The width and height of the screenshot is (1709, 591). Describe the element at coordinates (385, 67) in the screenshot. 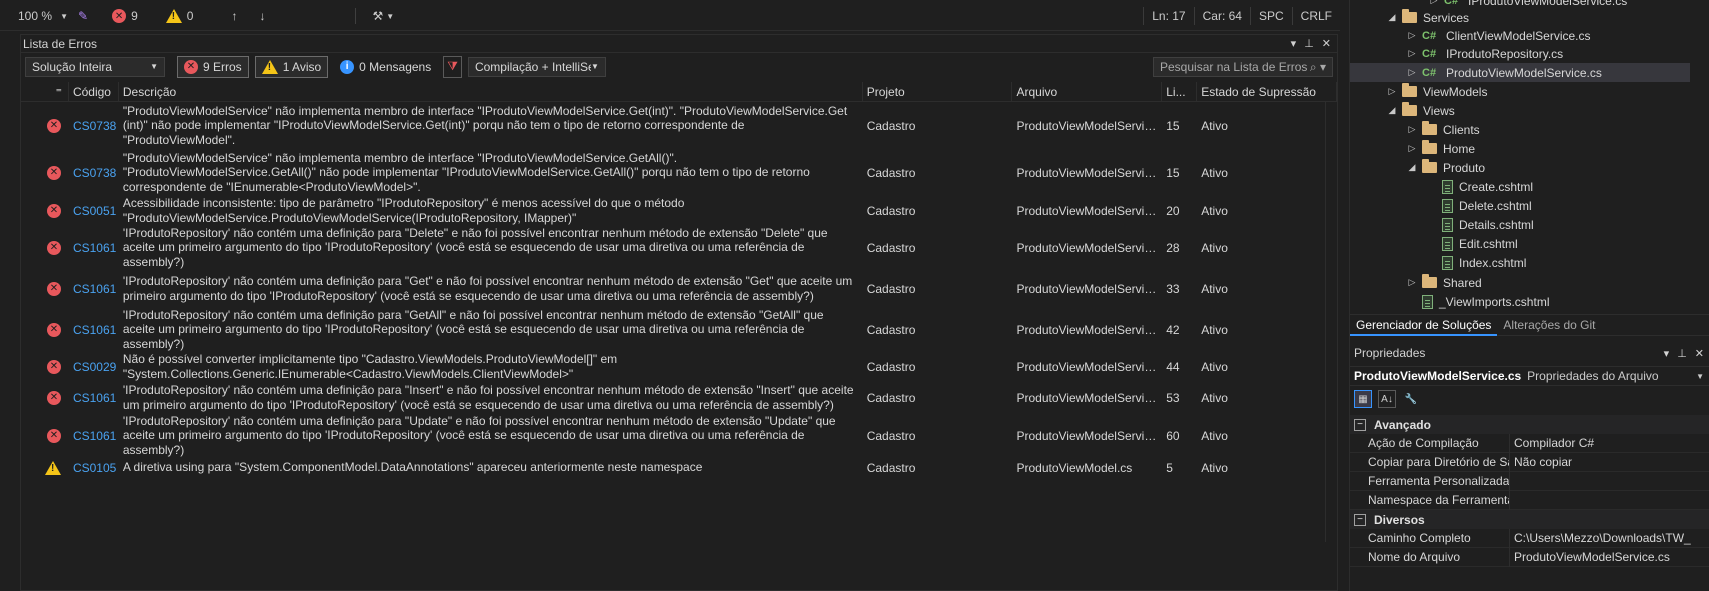

I see `messages-filter-button: i 0 Mensagens` at that location.